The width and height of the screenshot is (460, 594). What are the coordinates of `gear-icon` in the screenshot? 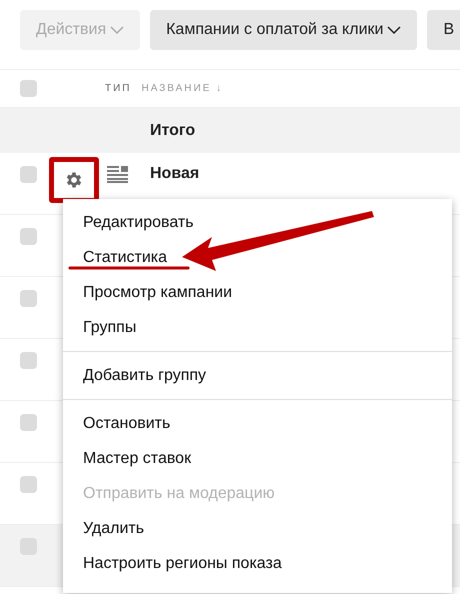 It's located at (74, 180).